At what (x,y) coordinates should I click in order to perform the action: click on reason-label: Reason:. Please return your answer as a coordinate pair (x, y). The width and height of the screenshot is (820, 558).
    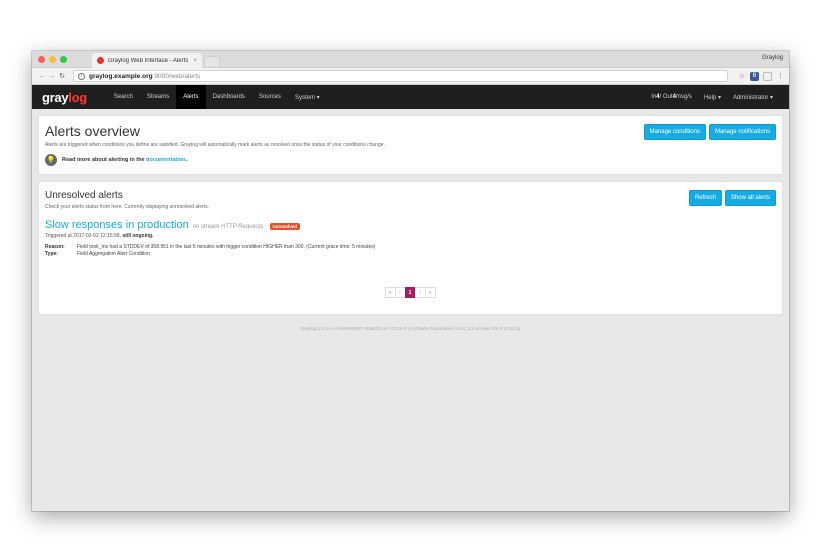
    Looking at the image, I should click on (55, 247).